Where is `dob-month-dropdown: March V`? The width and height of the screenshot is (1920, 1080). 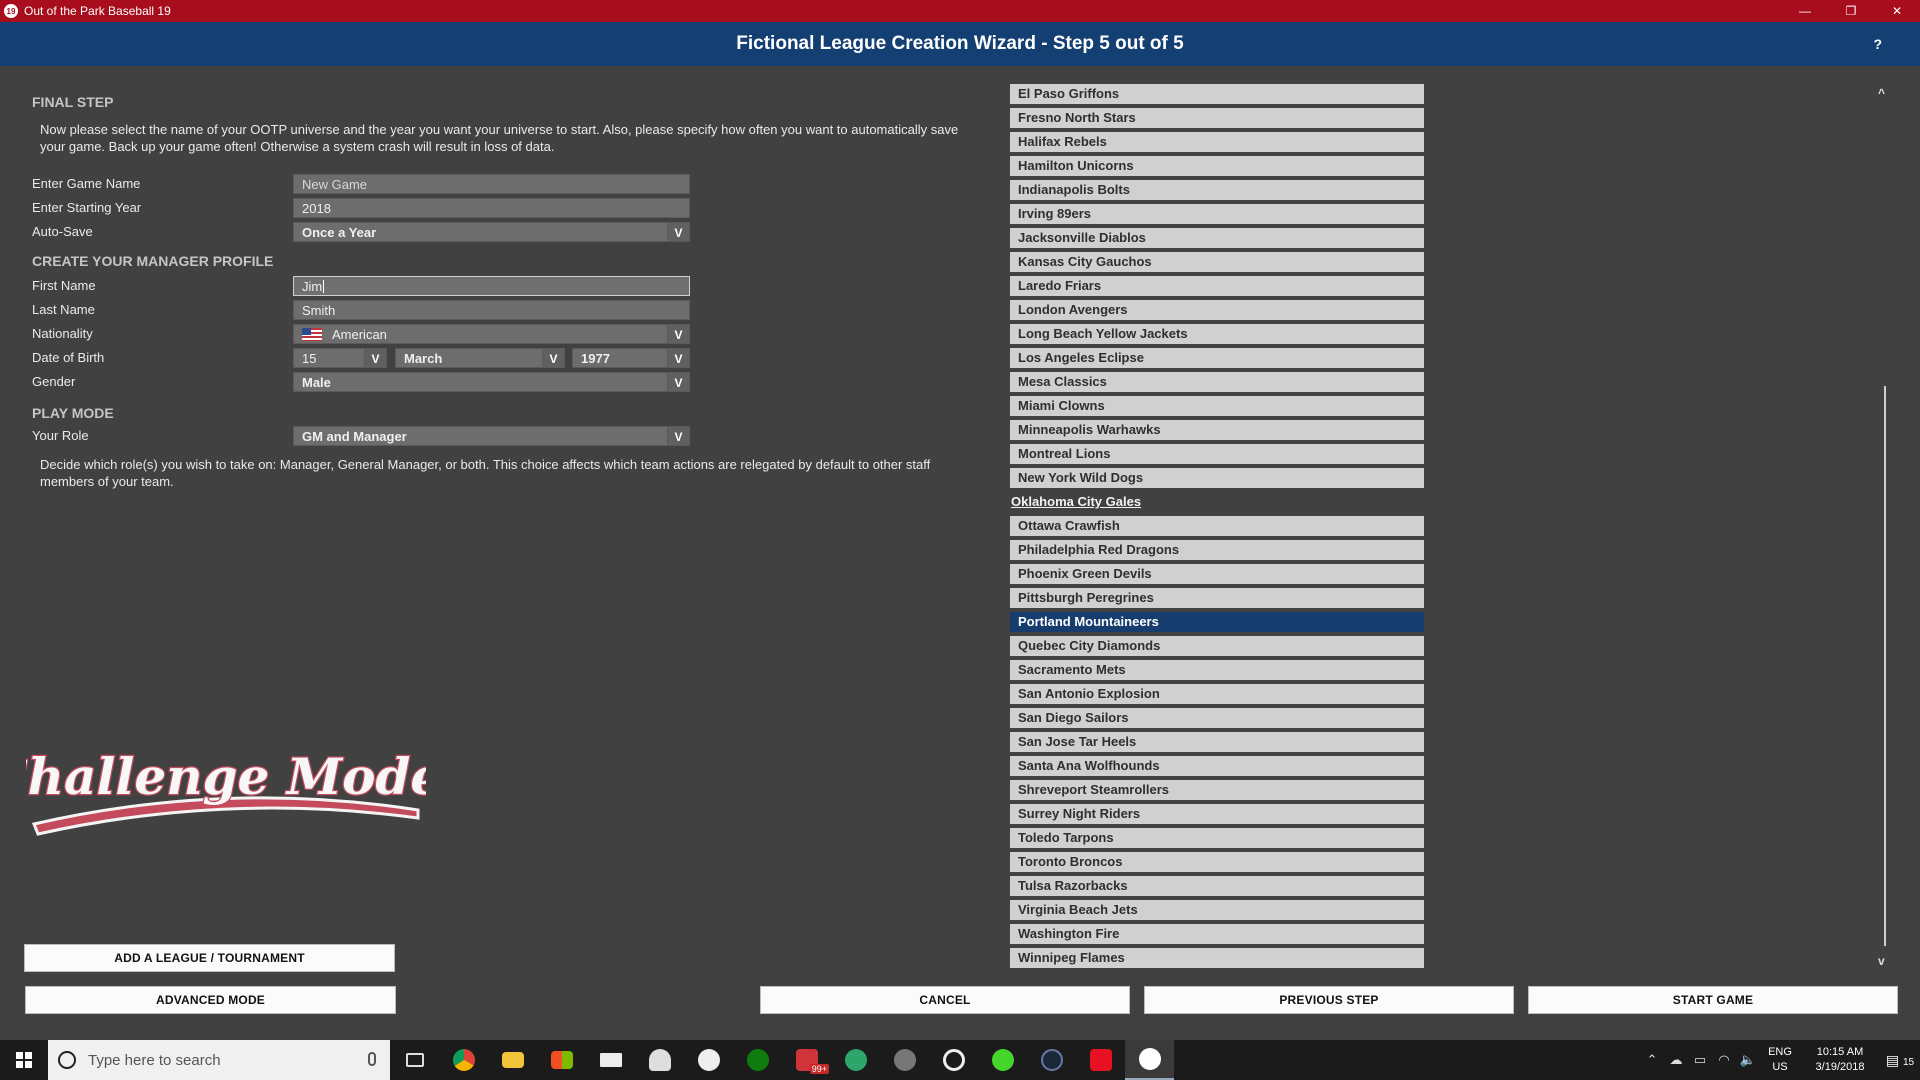
dob-month-dropdown: March V is located at coordinates (480, 358).